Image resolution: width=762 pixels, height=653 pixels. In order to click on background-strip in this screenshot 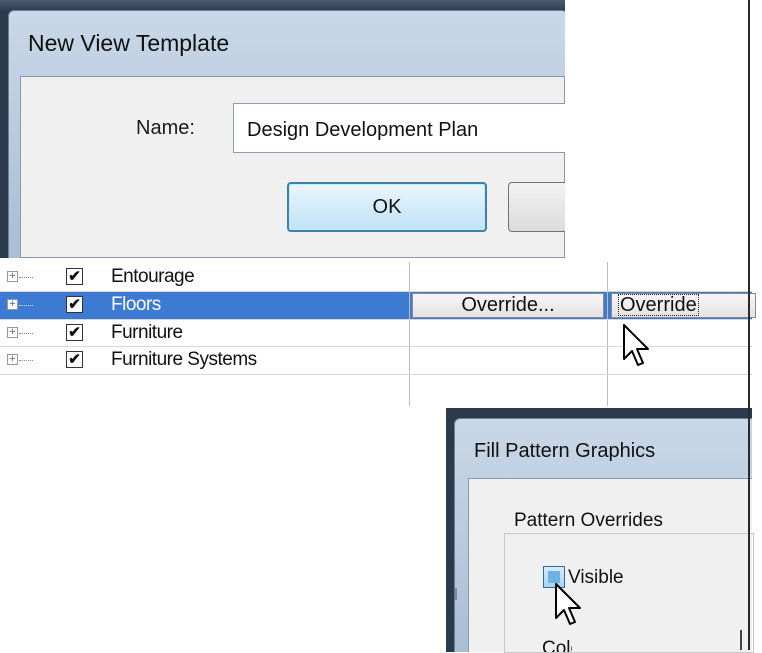, I will do `click(282, 5)`.